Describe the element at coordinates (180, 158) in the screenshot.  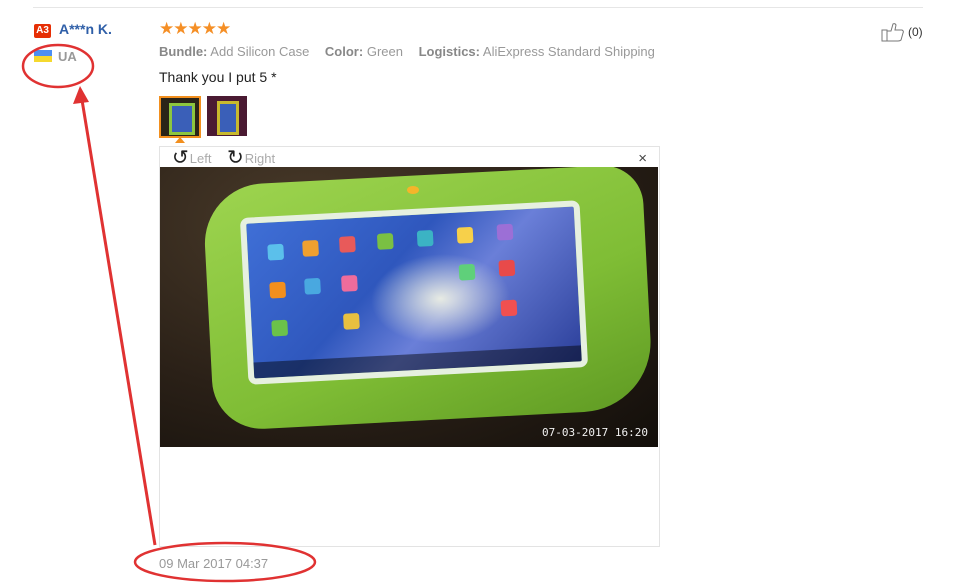
I see `rotate-left-icon: ↺` at that location.